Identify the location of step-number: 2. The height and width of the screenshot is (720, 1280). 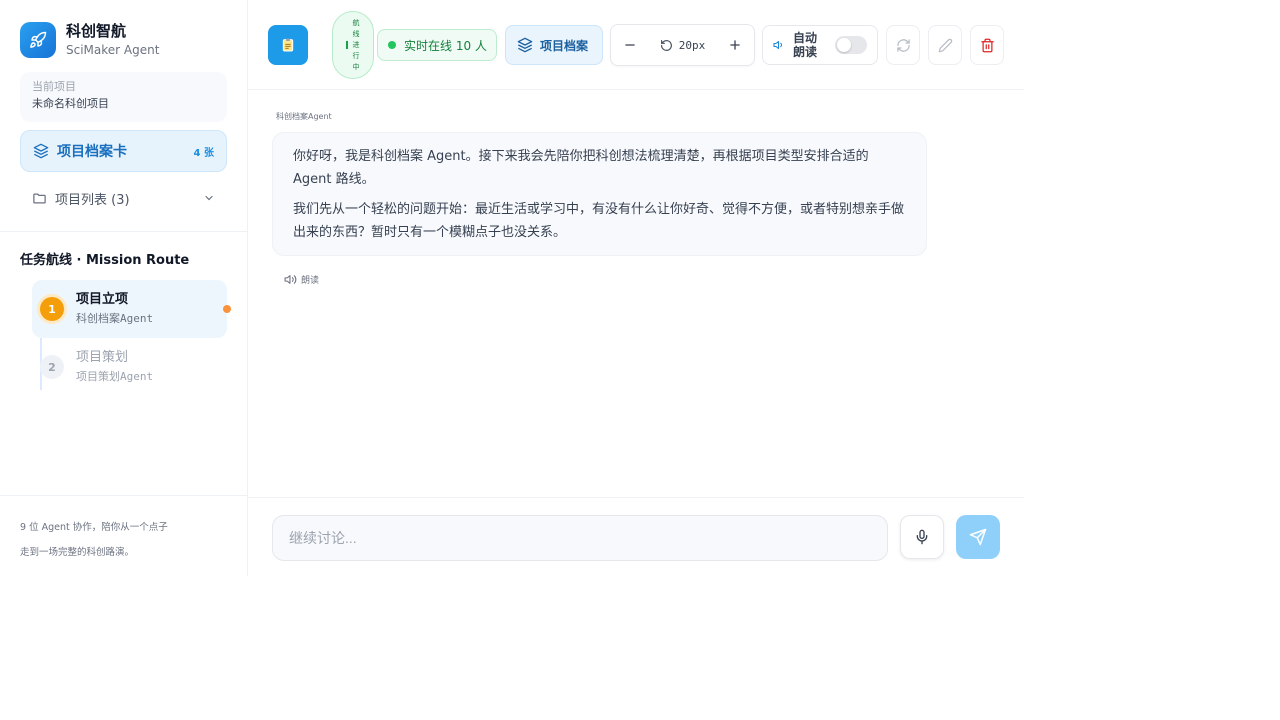
(52, 367).